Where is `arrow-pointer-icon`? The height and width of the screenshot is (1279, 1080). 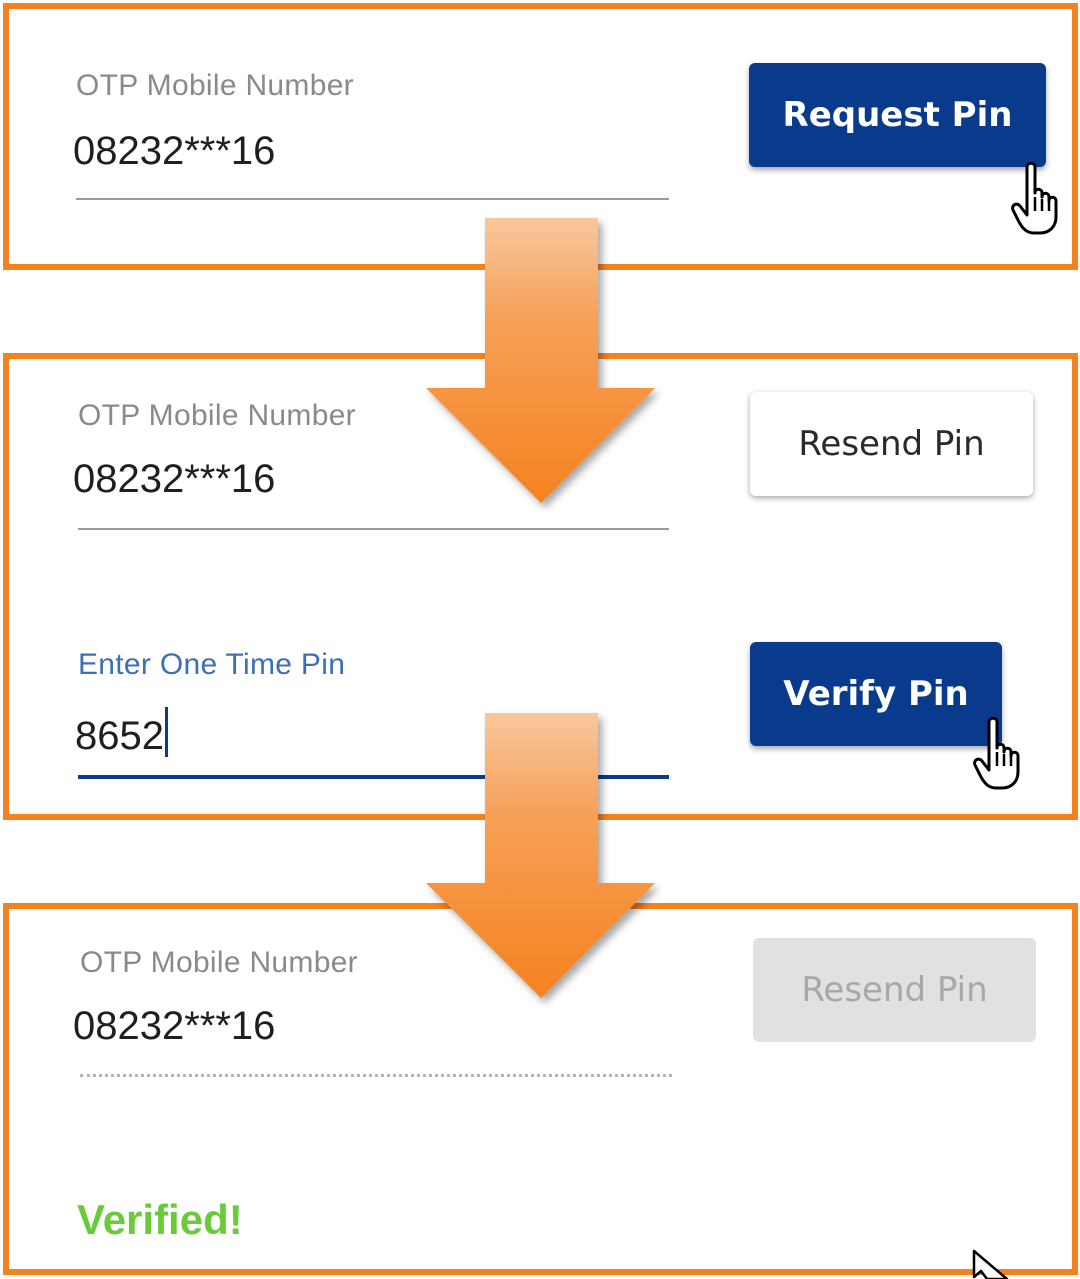 arrow-pointer-icon is located at coordinates (990, 1264).